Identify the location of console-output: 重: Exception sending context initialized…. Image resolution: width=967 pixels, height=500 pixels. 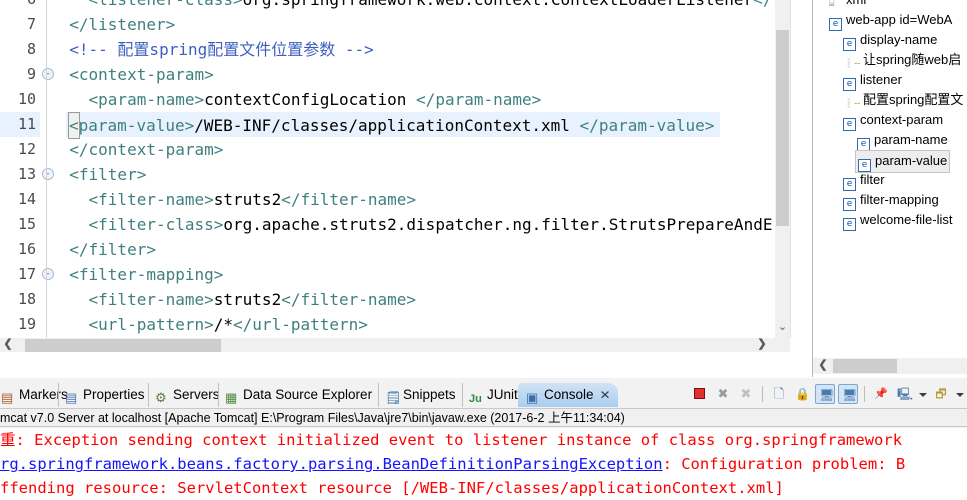
(483, 464).